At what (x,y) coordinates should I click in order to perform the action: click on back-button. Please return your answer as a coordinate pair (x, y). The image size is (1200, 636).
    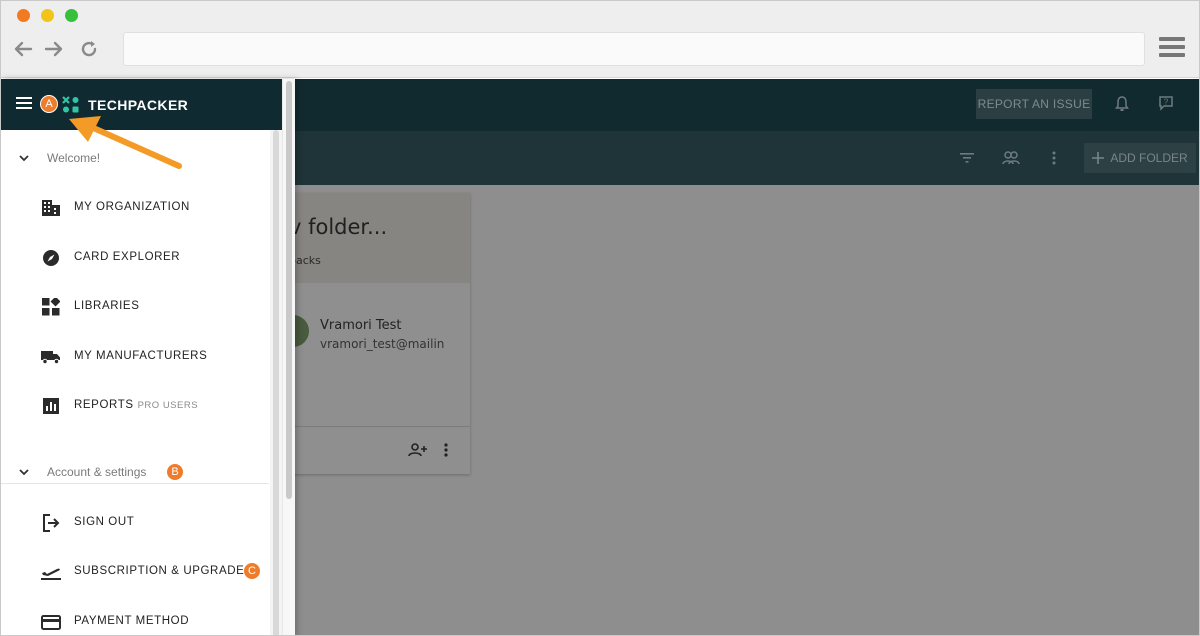
    Looking at the image, I should click on (23, 49).